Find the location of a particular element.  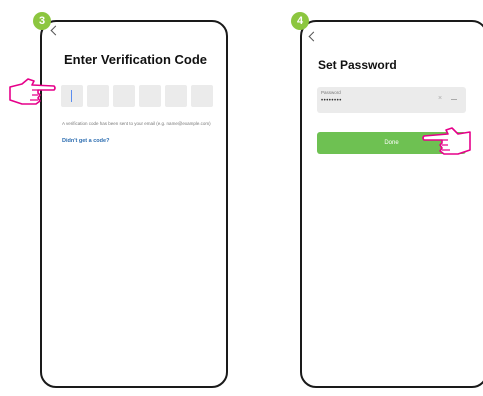

resend-code-link: Didn't get a code? is located at coordinates (85, 141).